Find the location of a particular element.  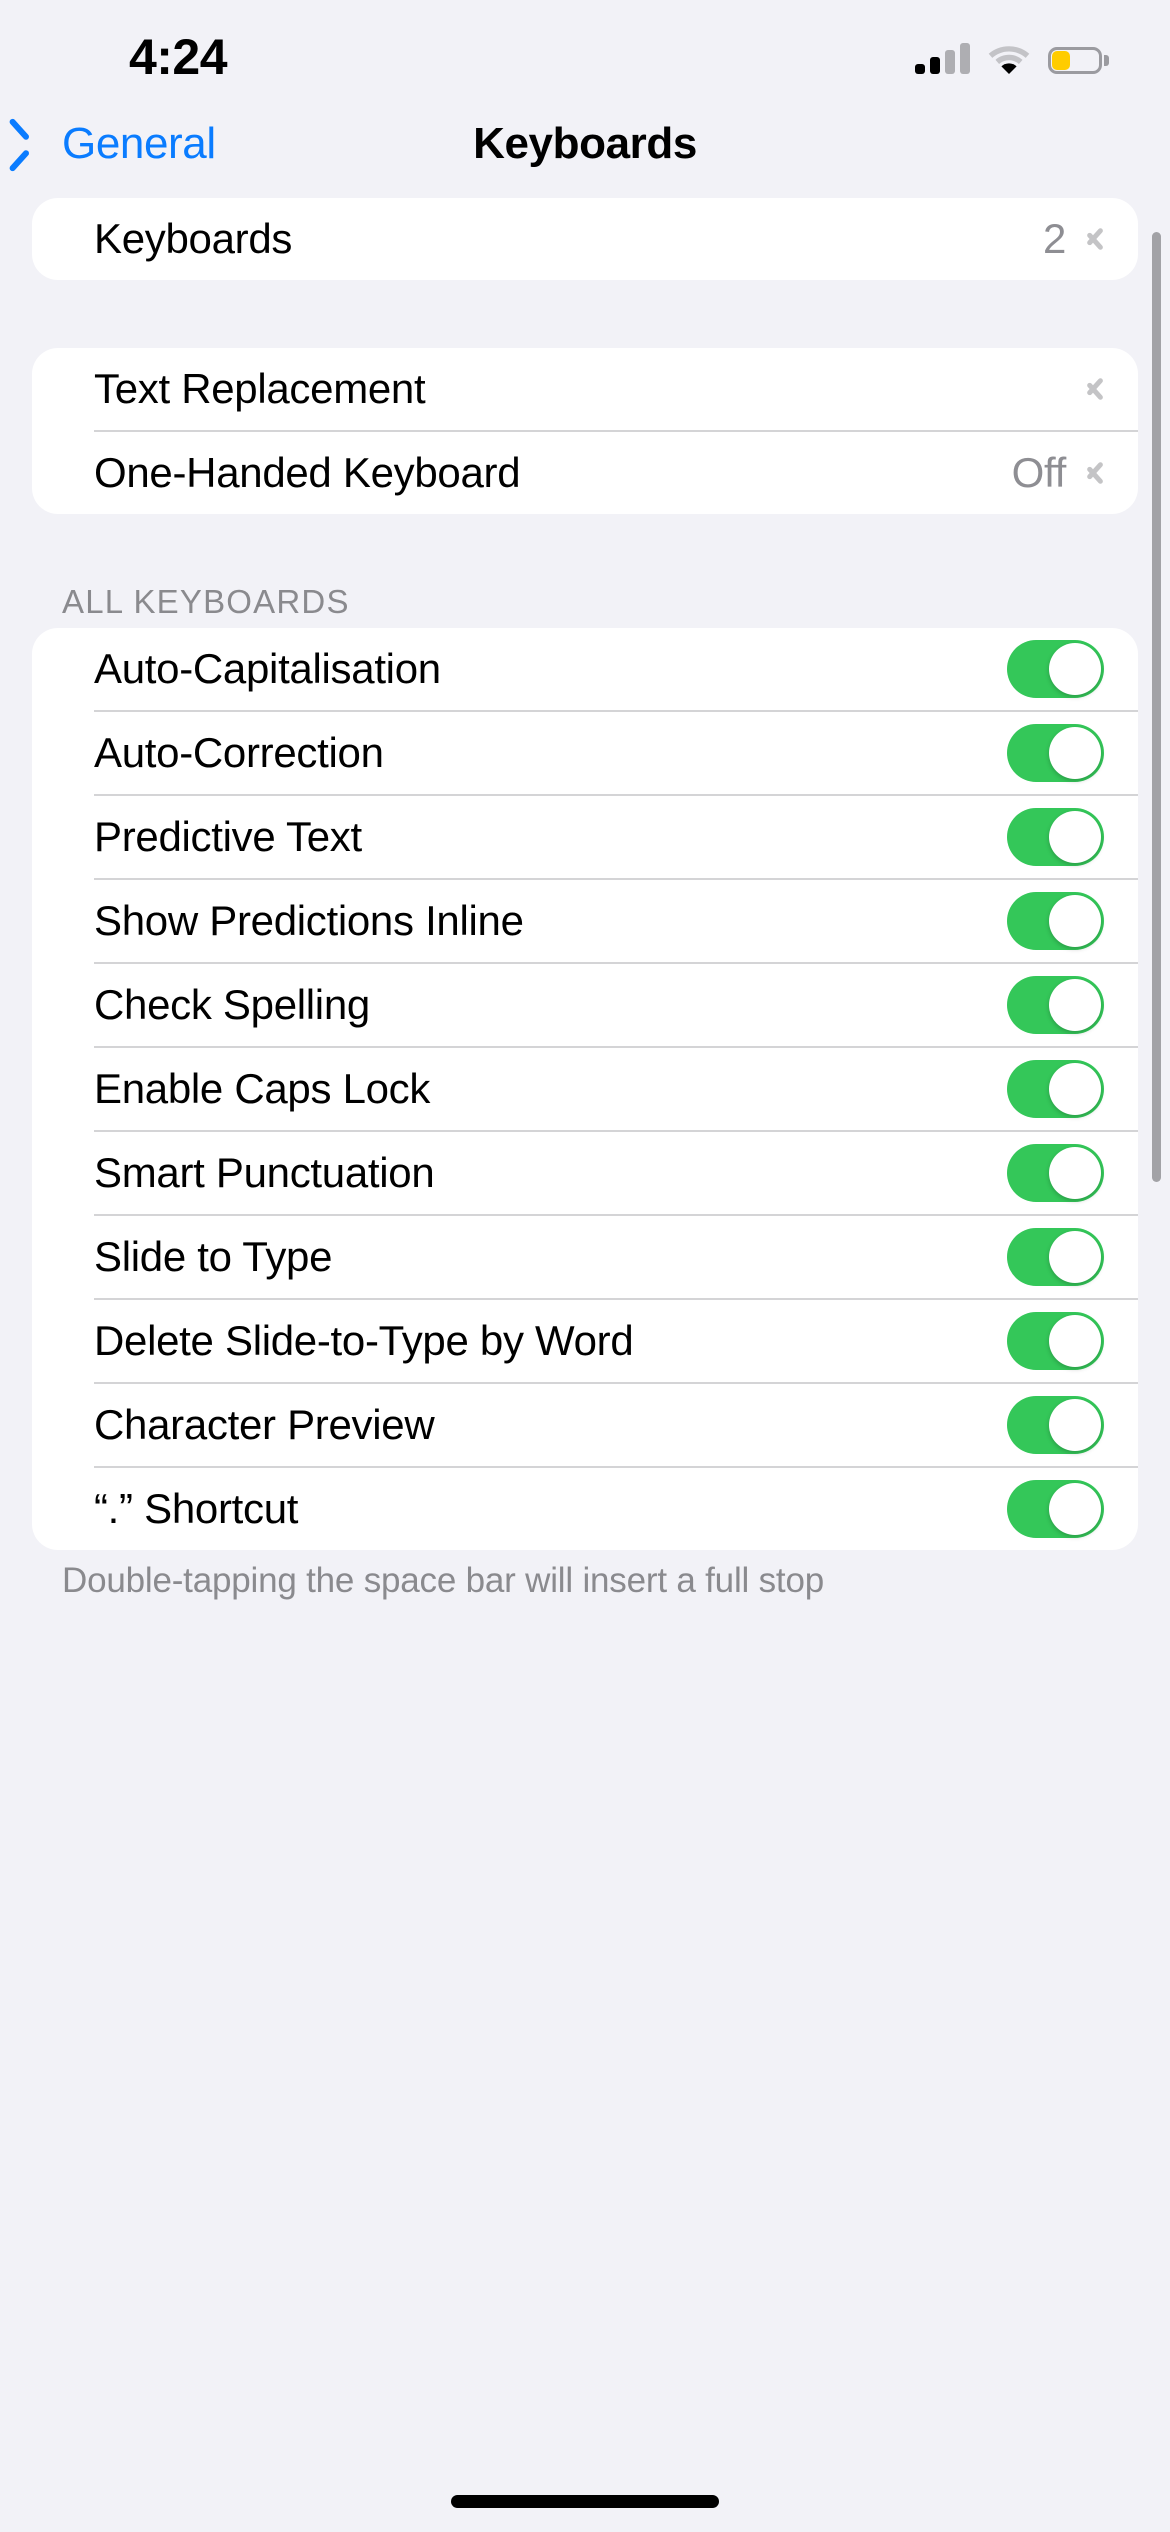

keyboards-card: Keyboards 2 is located at coordinates (585, 239).